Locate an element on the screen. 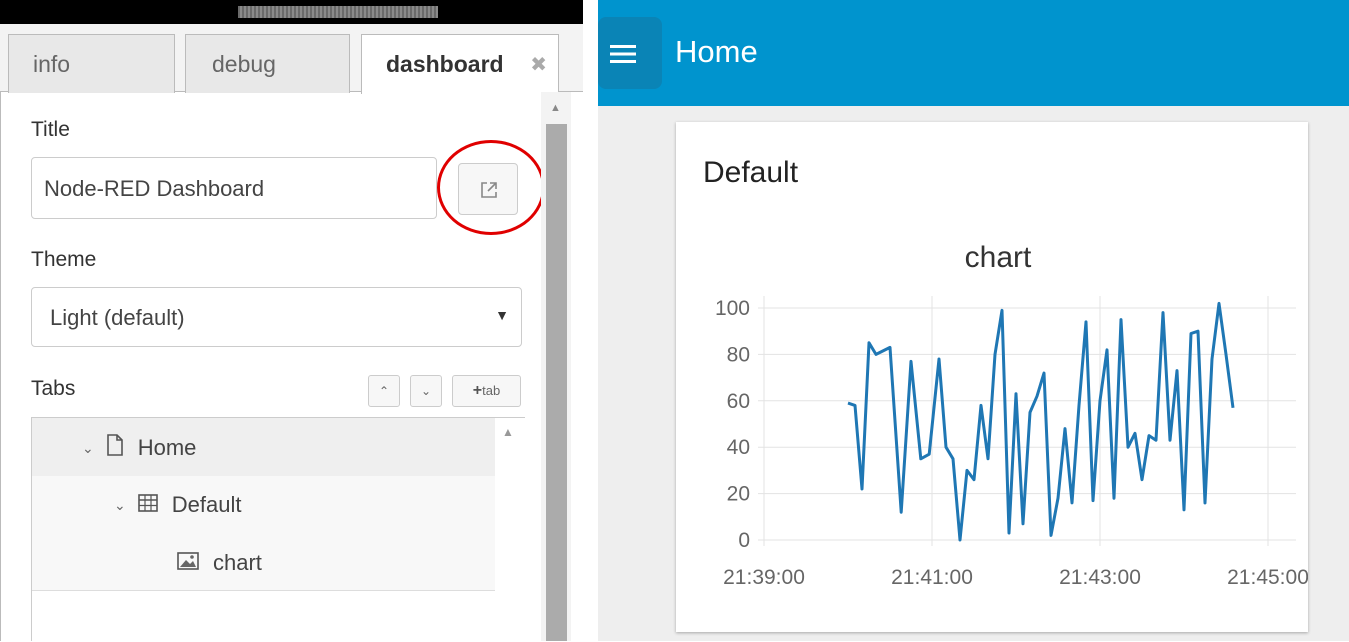  tabs-tree: ⌄ Home ⌄ Default chart ▲ is located at coordinates (278, 529).